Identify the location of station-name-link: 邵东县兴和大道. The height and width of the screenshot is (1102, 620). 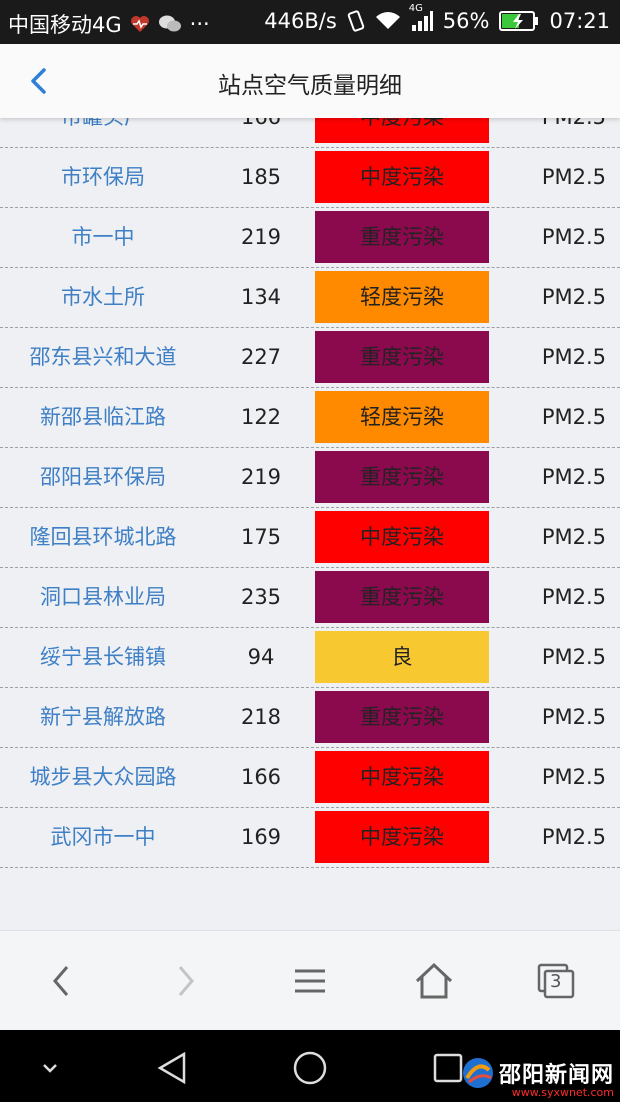
(103, 357).